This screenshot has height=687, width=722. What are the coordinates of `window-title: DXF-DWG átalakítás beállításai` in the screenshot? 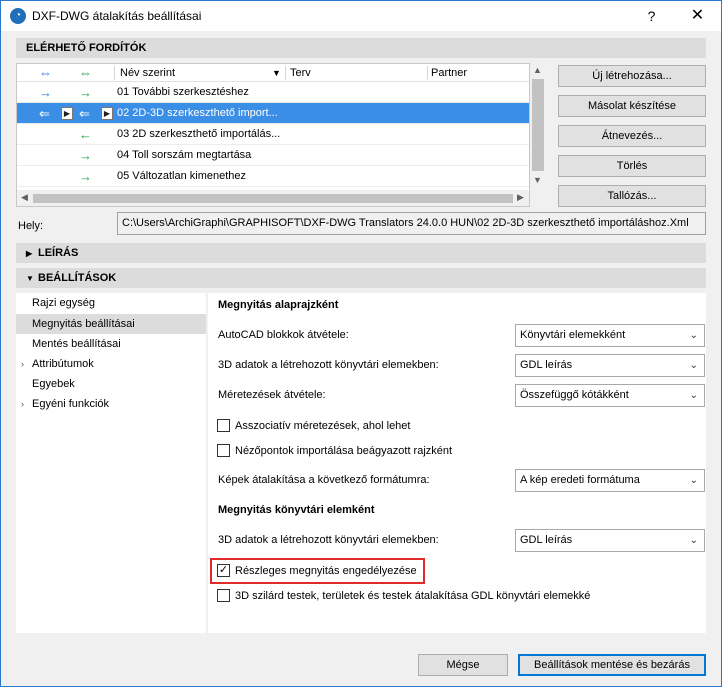 It's located at (117, 16).